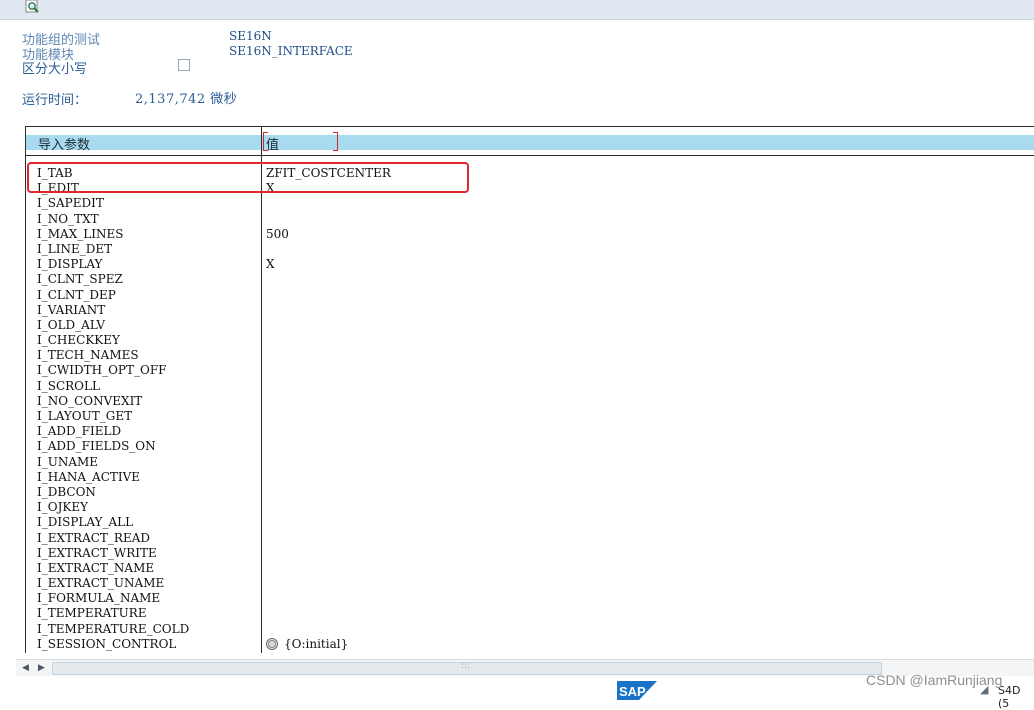 This screenshot has height=710, width=1034. What do you see at coordinates (113, 219) in the screenshot?
I see `param-row: I_NO_TXT` at bounding box center [113, 219].